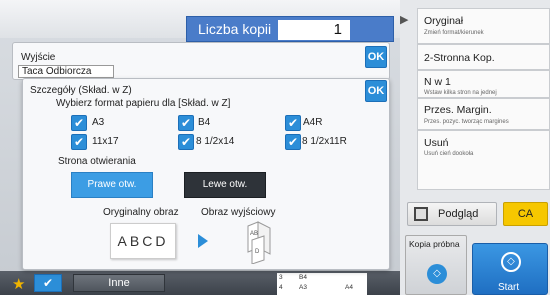 Image resolution: width=550 pixels, height=295 pixels. Describe the element at coordinates (303, 287) in the screenshot. I see `tray-paper: A3` at that location.